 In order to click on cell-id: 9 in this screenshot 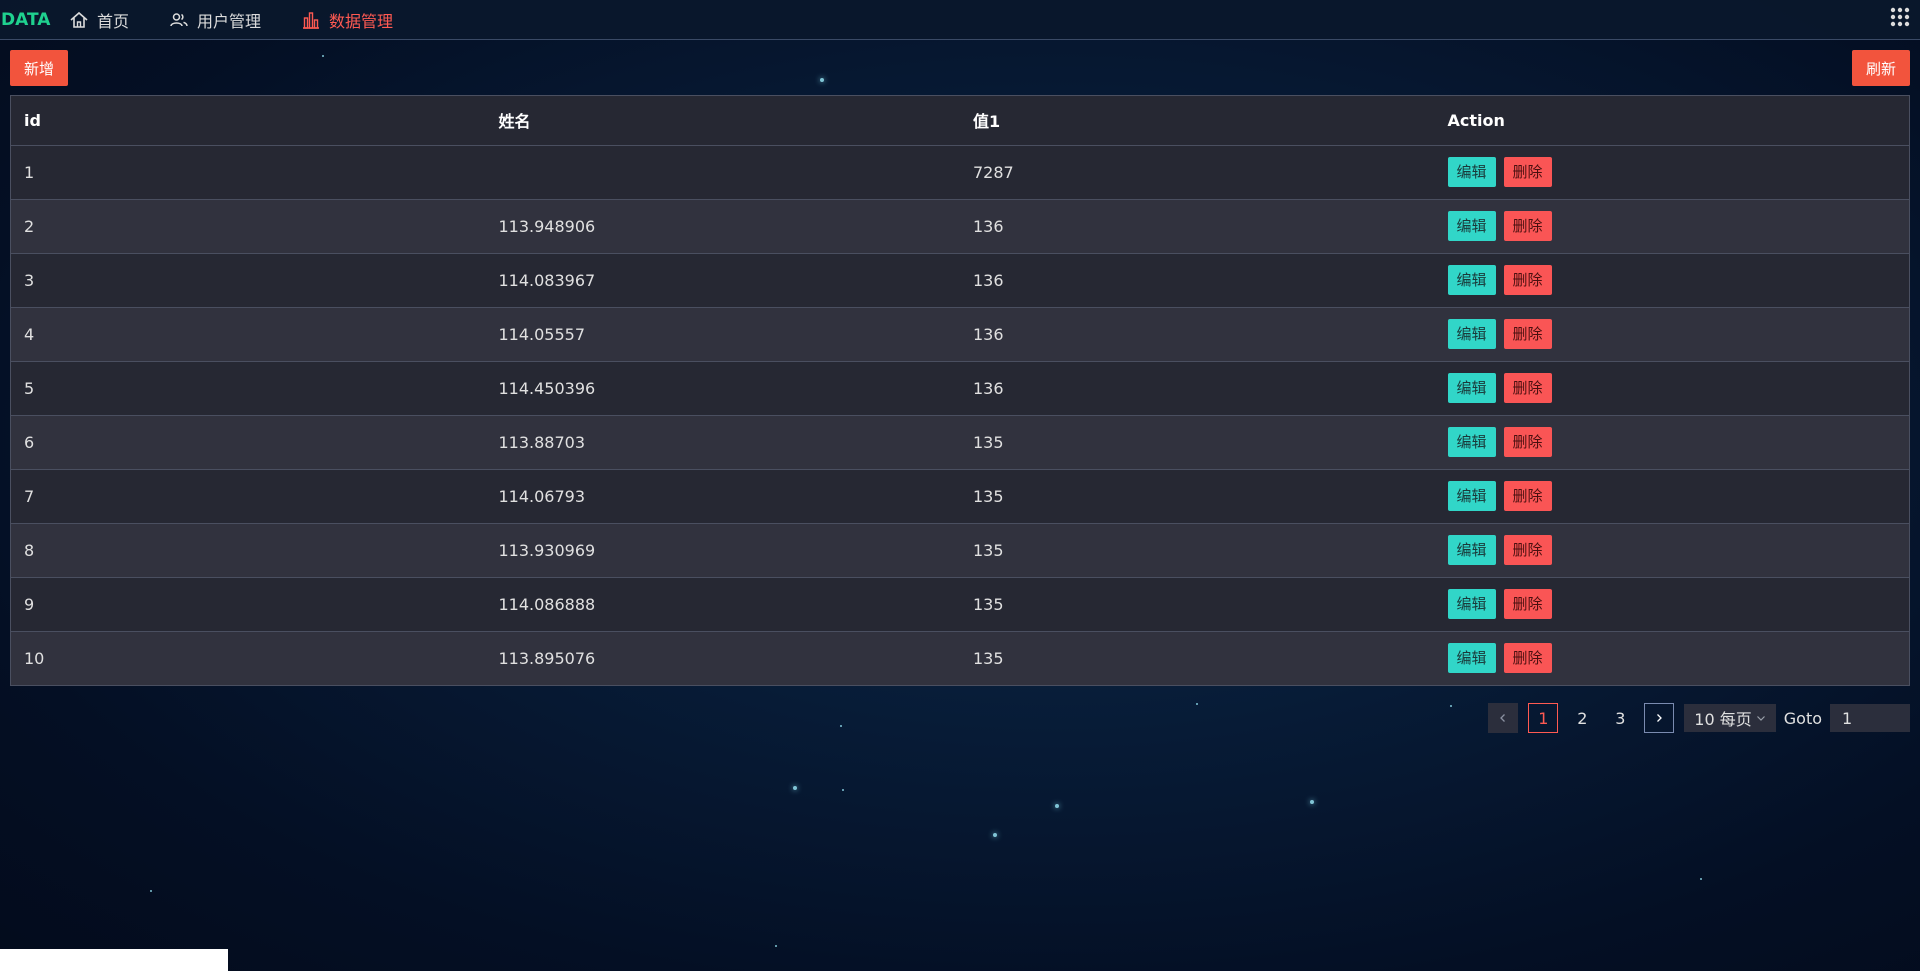, I will do `click(248, 604)`.